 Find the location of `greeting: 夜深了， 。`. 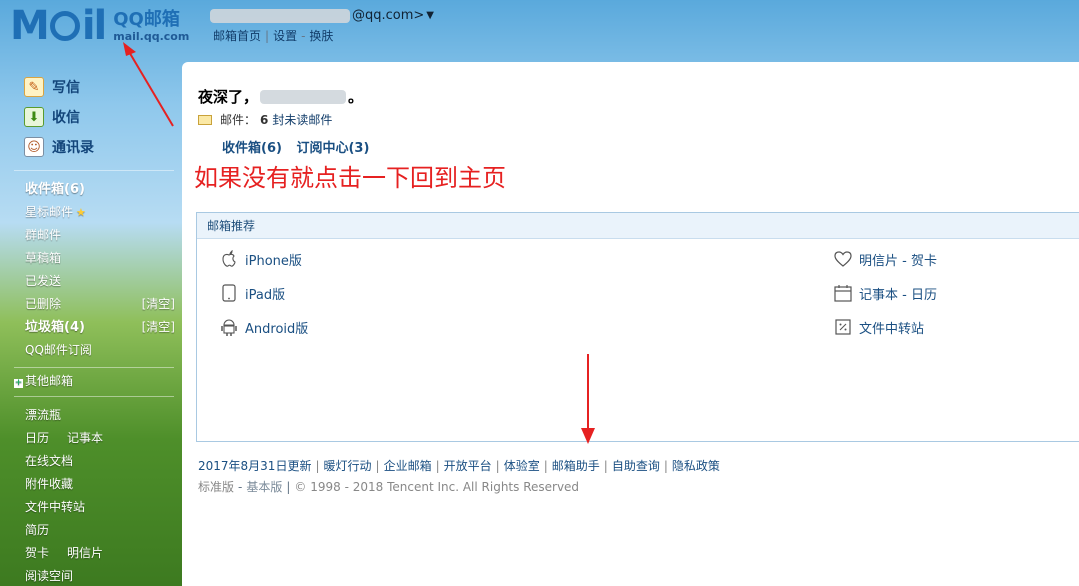

greeting: 夜深了， 。 is located at coordinates (280, 96).